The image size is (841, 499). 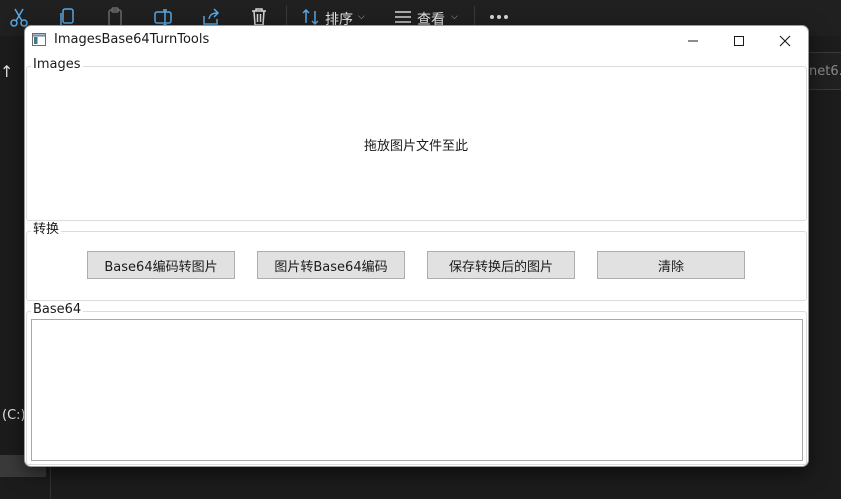 I want to click on maximize-icon, so click(x=739, y=41).